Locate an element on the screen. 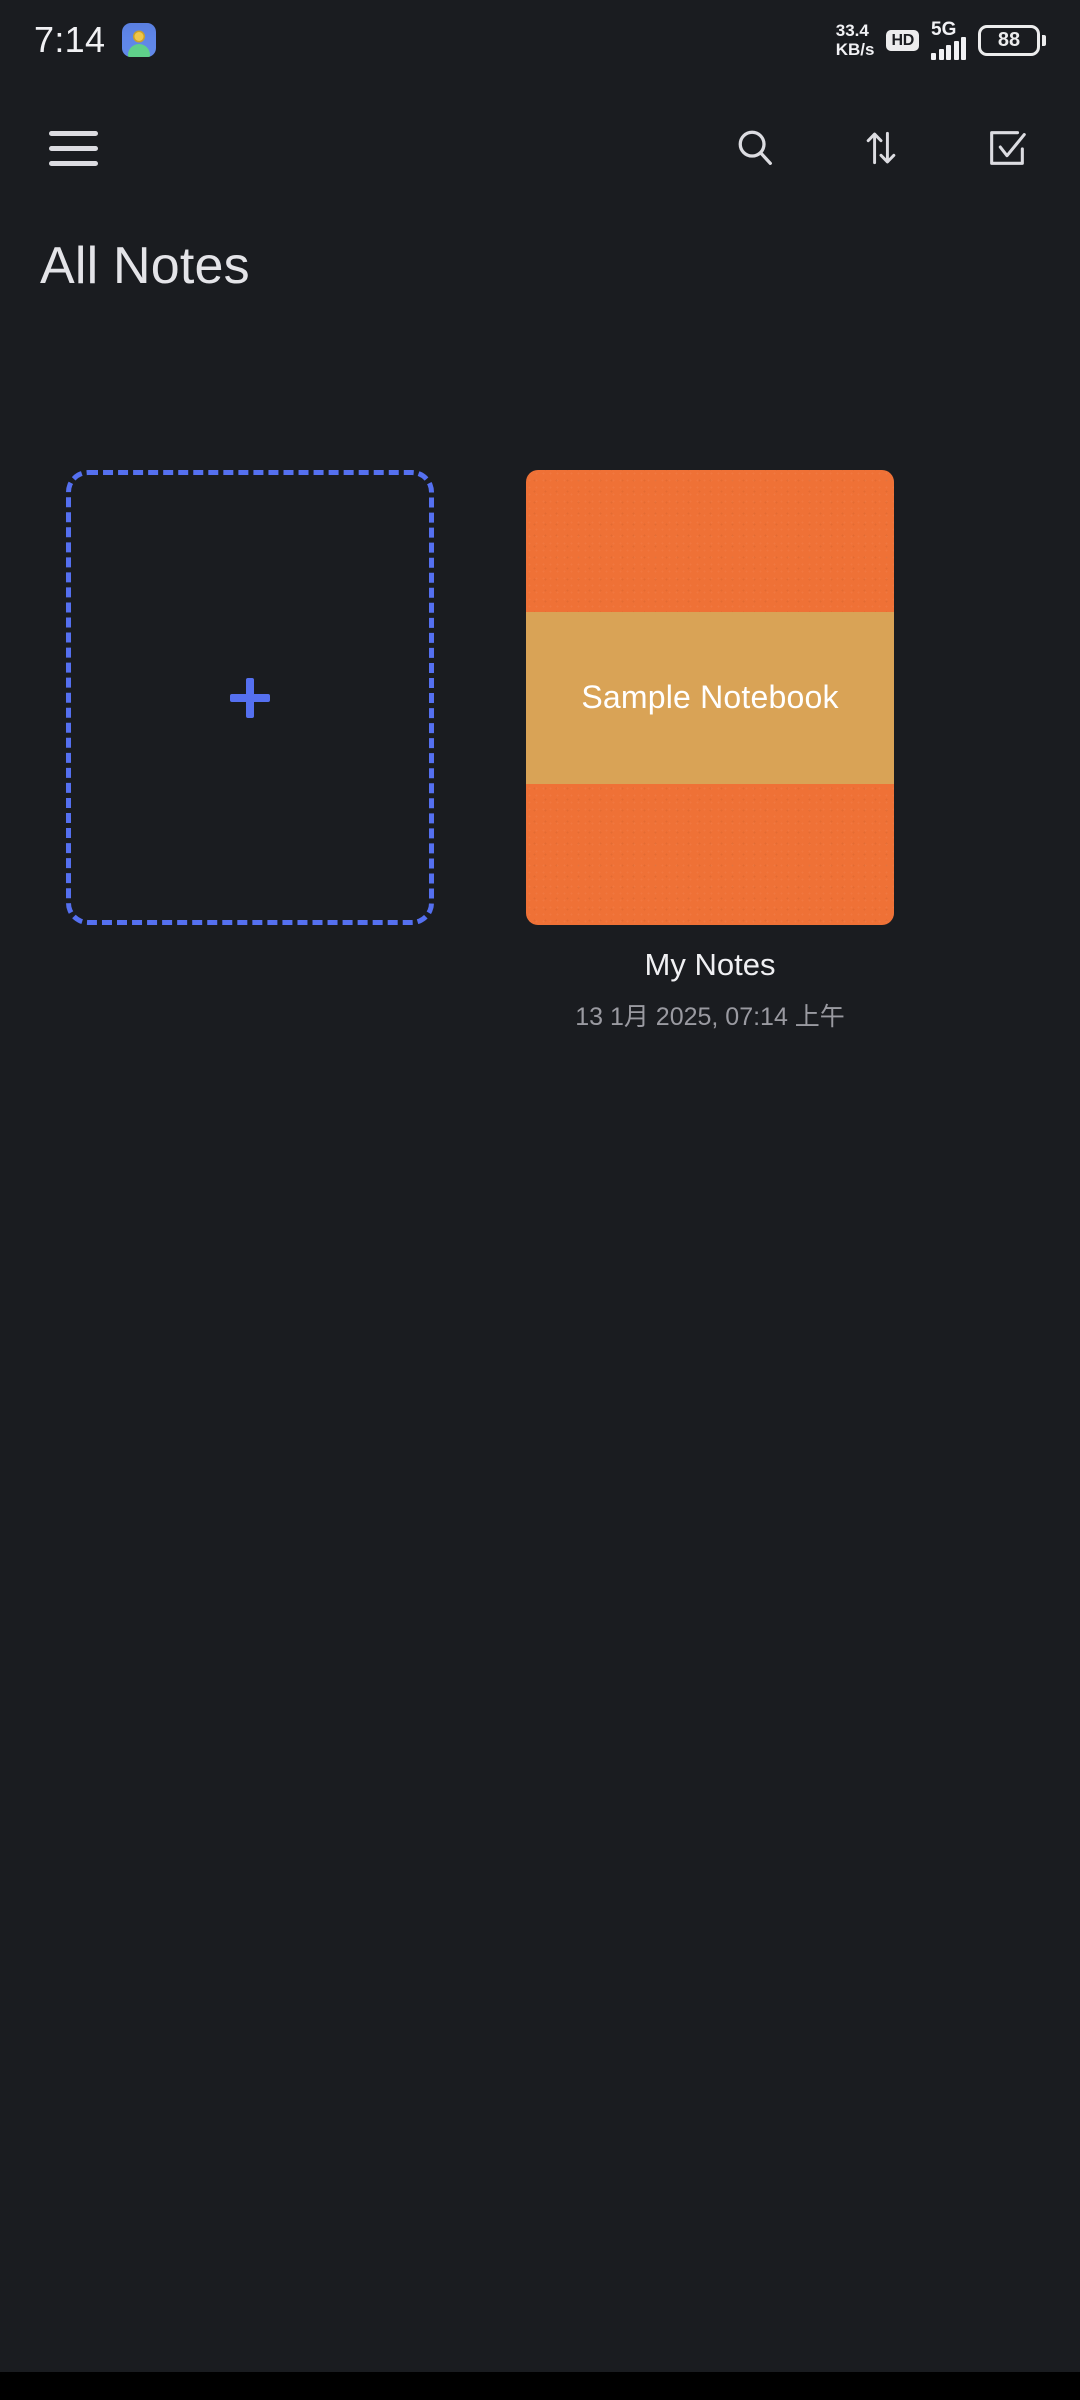  hamburger-menu-icon is located at coordinates (73, 148).